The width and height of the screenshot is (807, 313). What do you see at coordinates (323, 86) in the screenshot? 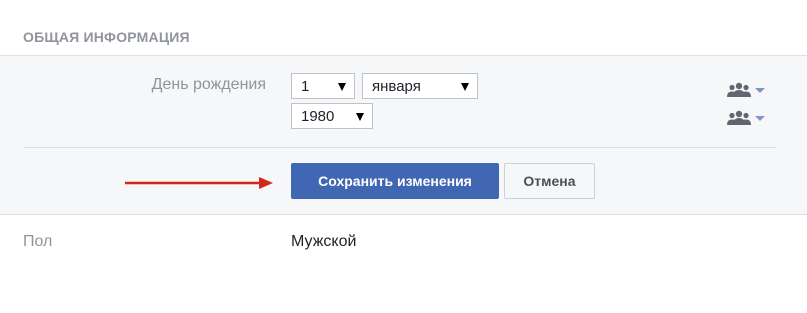
I see `birthday-day-select: 1` at bounding box center [323, 86].